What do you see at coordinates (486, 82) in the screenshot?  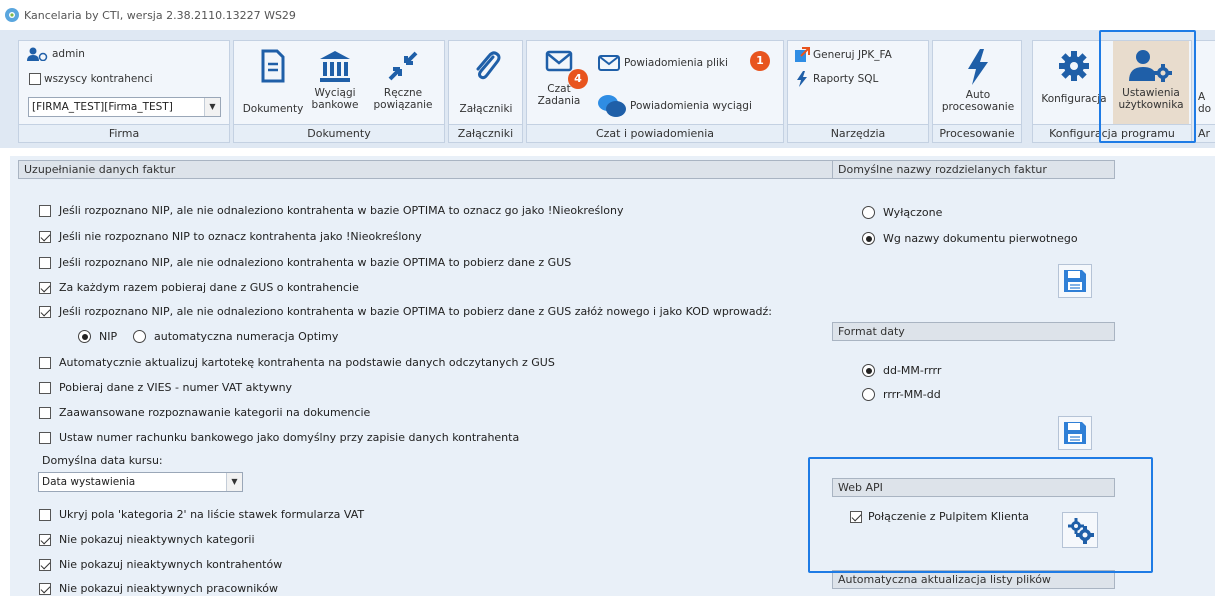 I see `zalaczniki-button: Załączniki` at bounding box center [486, 82].